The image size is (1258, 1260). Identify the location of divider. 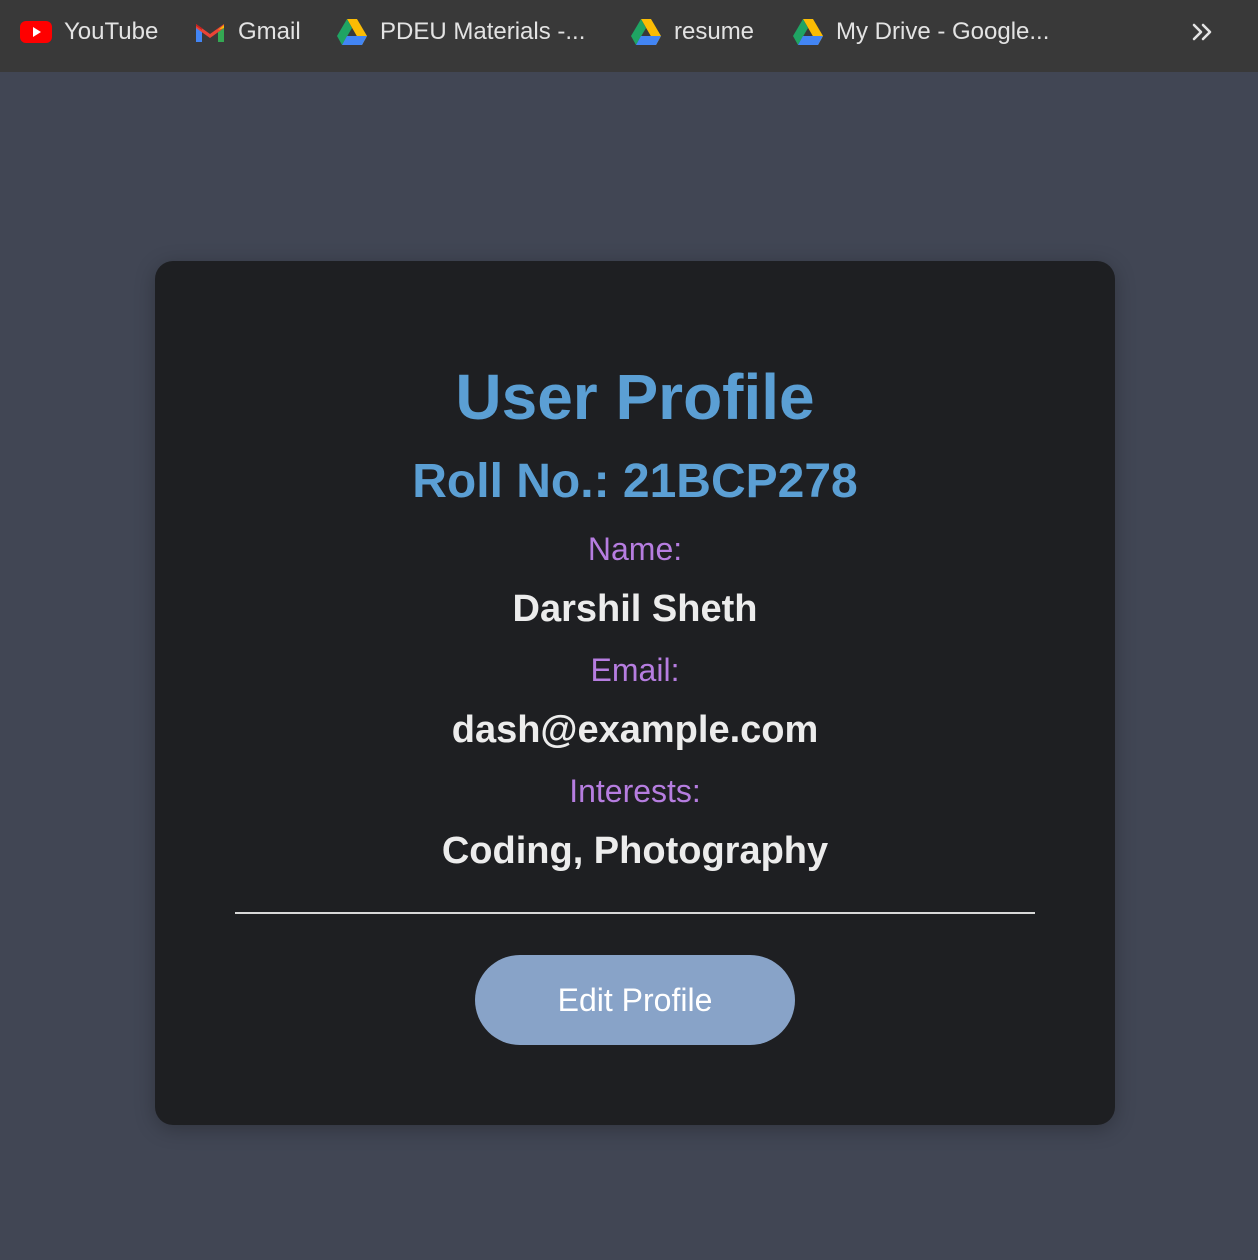
(635, 913).